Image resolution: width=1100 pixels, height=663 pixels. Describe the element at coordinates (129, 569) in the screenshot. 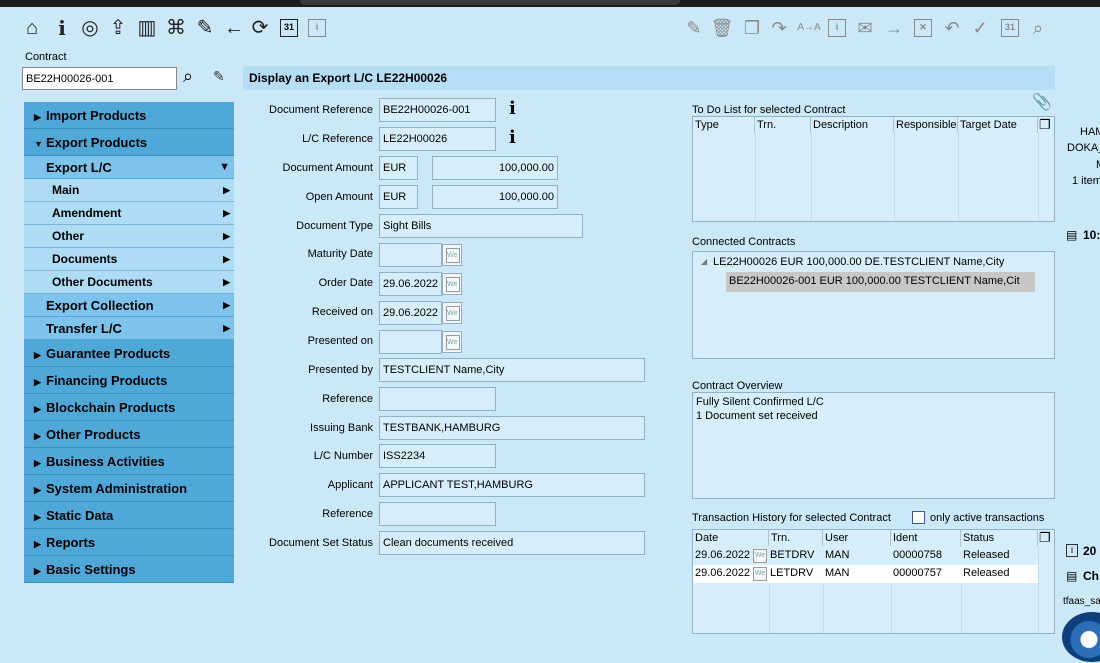

I see `nav-basic-settings: ▶ Basic Settings` at that location.